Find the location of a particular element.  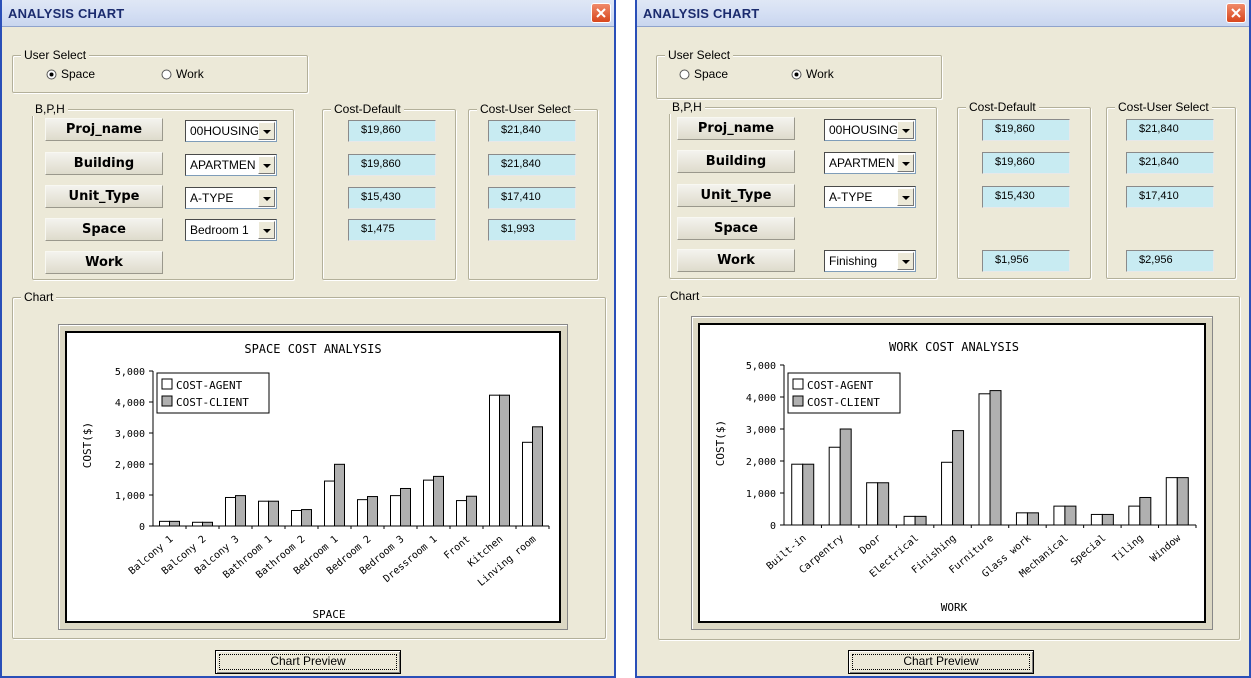

cost-default-legend: Cost-Default is located at coordinates (367, 109).